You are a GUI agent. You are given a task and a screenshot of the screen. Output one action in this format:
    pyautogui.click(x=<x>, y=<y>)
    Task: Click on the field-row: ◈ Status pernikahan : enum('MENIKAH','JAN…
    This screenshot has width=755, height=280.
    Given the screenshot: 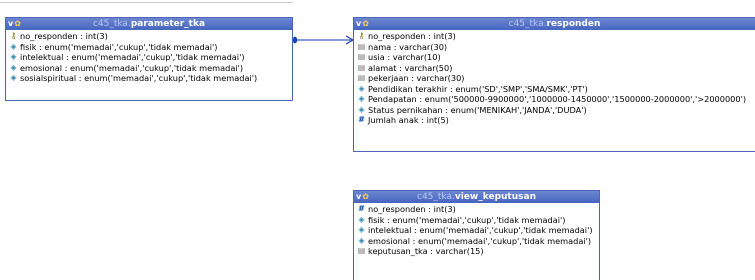 What is the action you would take?
    pyautogui.click(x=556, y=110)
    